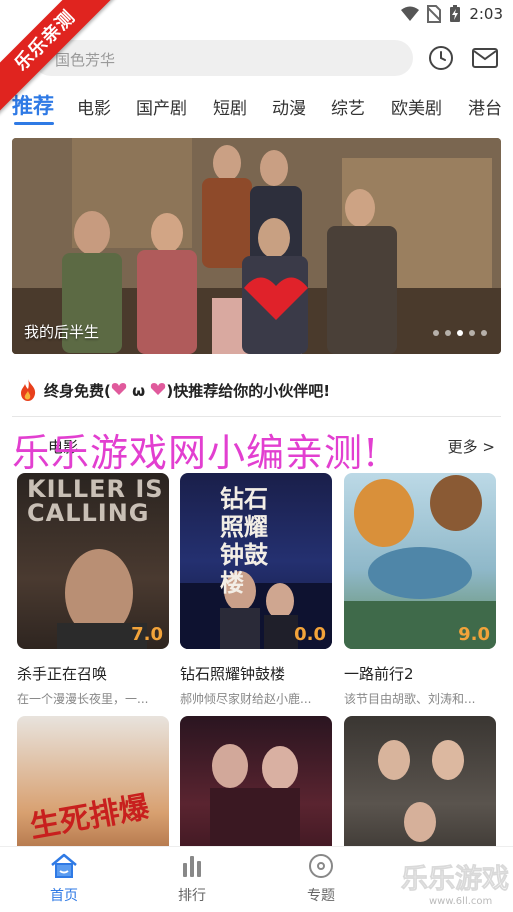 The height and width of the screenshot is (912, 513). Describe the element at coordinates (192, 879) in the screenshot. I see `nav-ranking: 排行` at that location.